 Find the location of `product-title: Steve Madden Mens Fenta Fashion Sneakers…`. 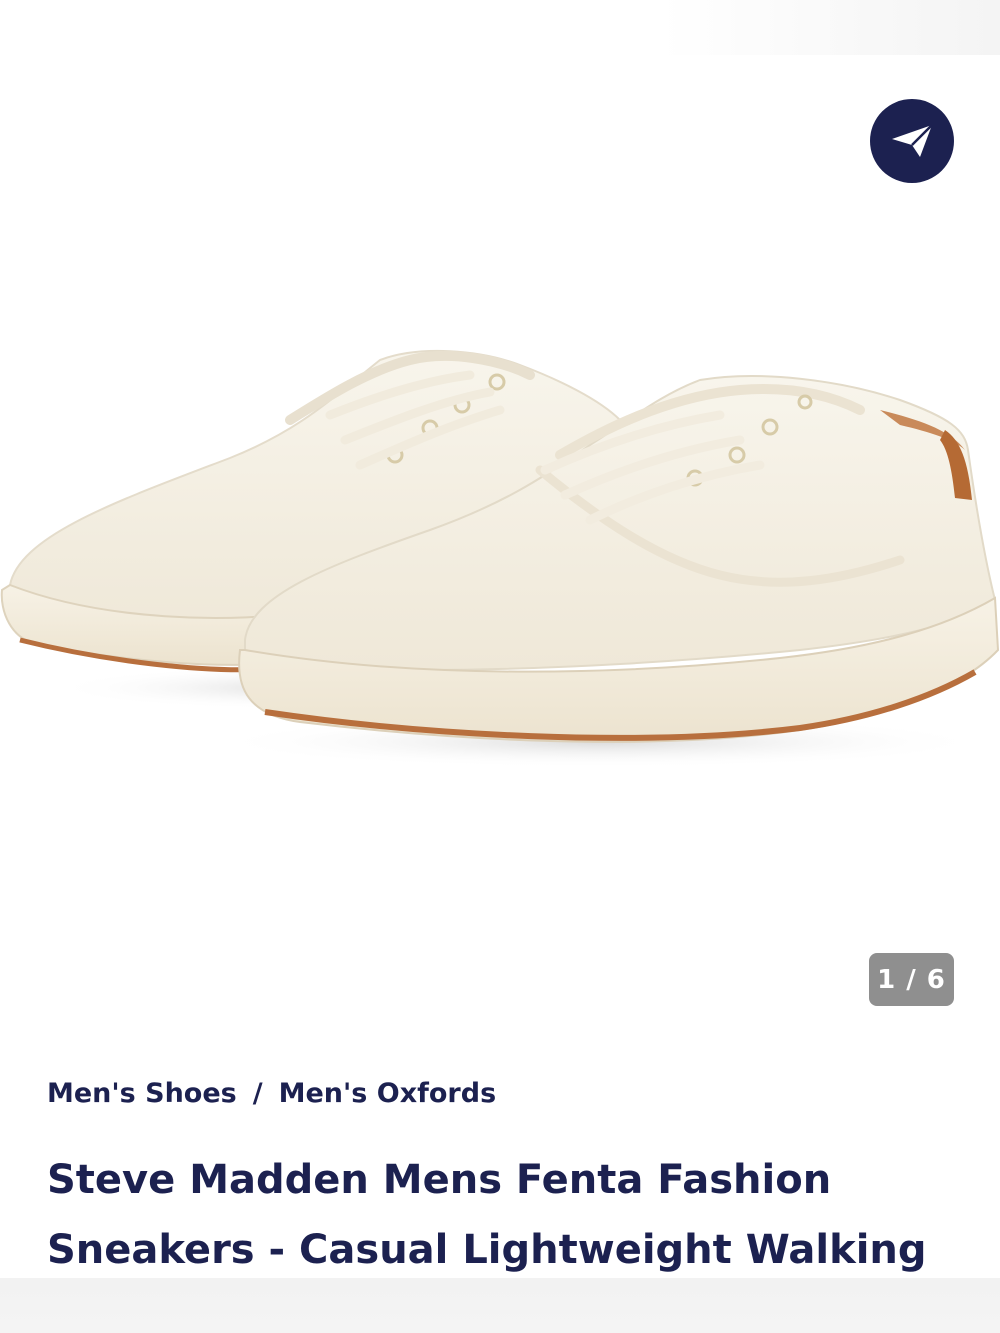

product-title: Steve Madden Mens Fenta Fashion Sneakers… is located at coordinates (487, 1215).